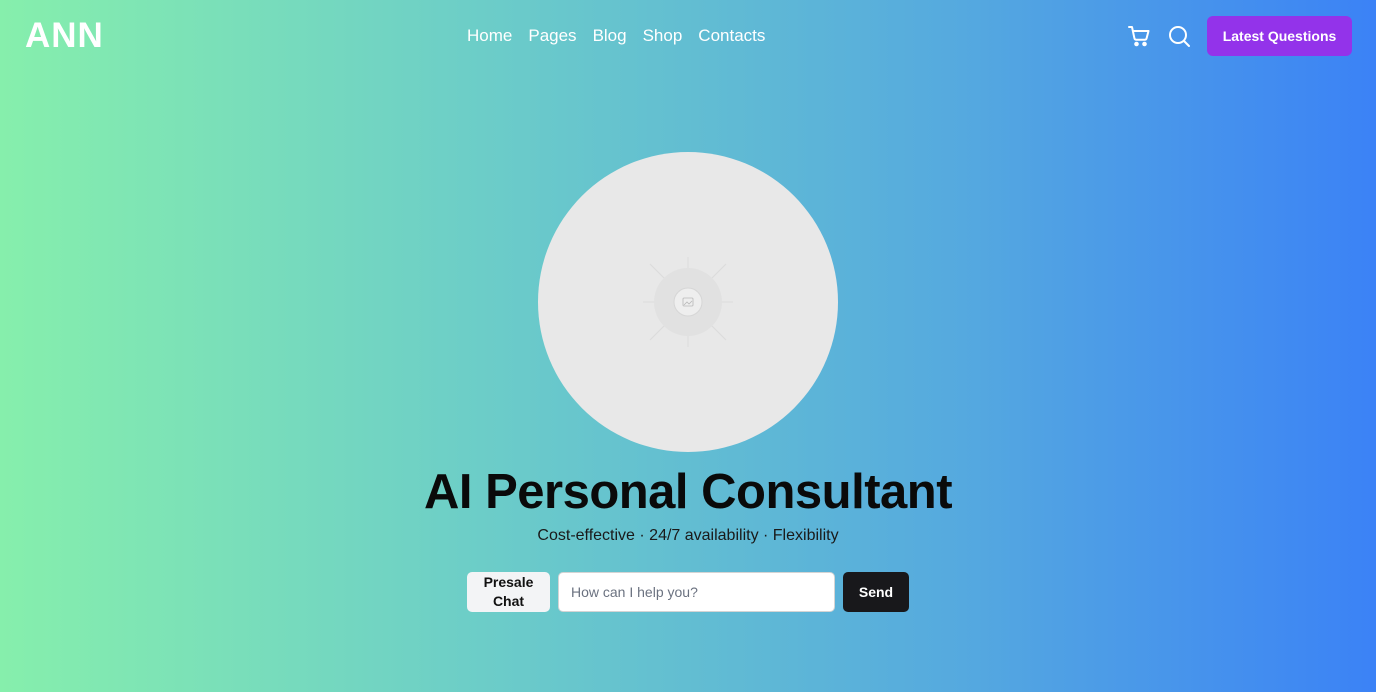 The width and height of the screenshot is (1376, 692). I want to click on cart-icon, so click(1139, 36).